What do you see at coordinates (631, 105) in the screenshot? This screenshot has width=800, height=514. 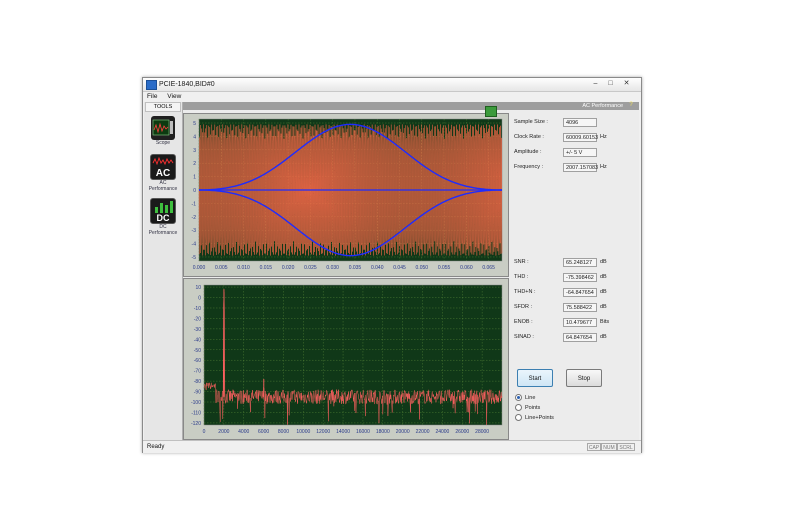 I see `help-icon: ?` at bounding box center [631, 105].